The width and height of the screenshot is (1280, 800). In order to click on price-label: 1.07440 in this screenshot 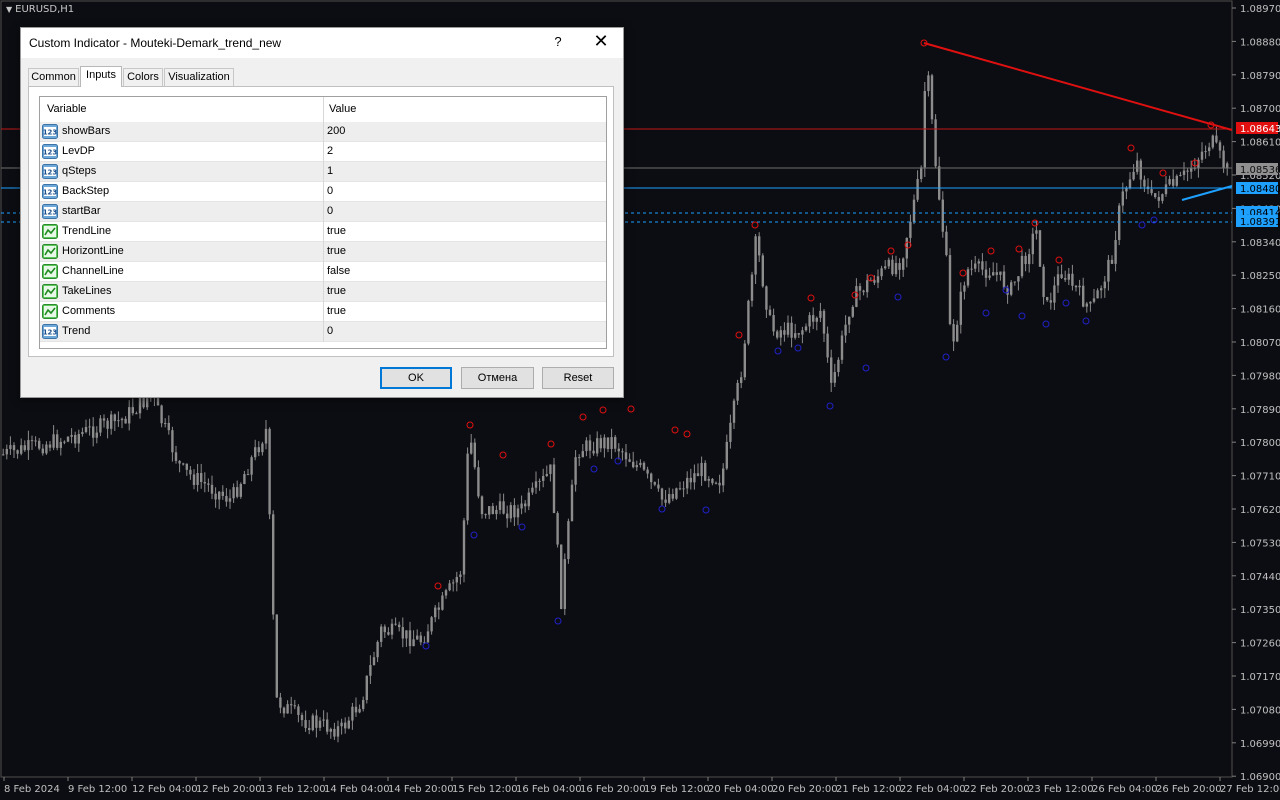, I will do `click(1260, 577)`.